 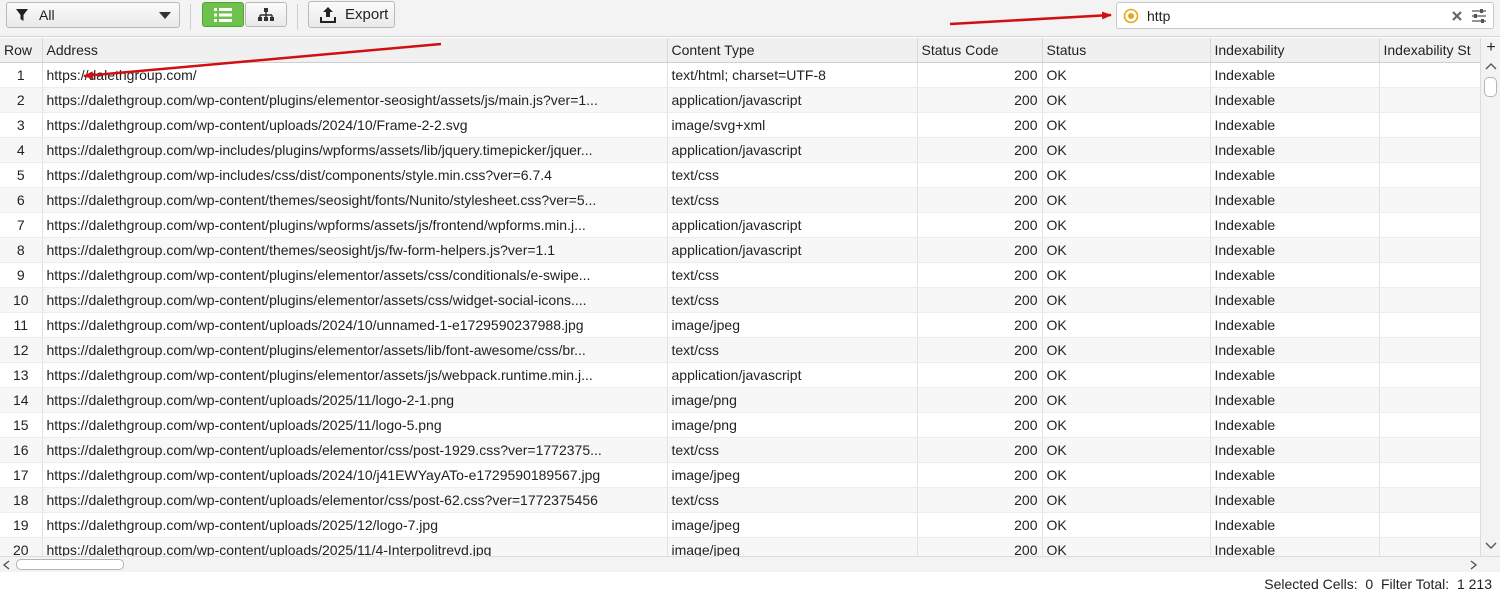 What do you see at coordinates (792, 125) in the screenshot?
I see `cell-content-type: image/svg+xml` at bounding box center [792, 125].